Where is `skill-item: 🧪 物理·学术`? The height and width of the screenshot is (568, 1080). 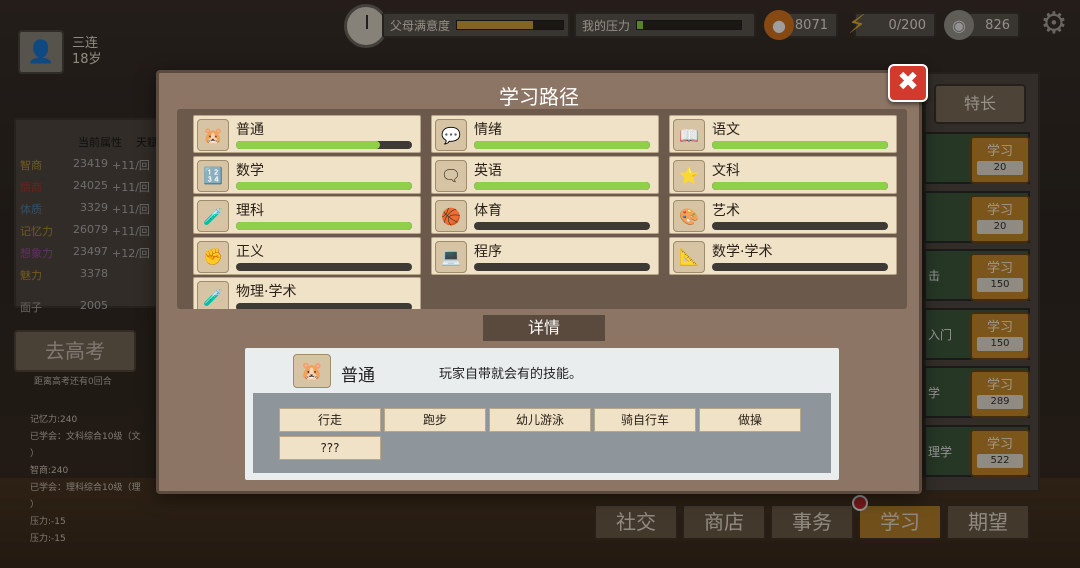 skill-item: 🧪 物理·学术 is located at coordinates (307, 293).